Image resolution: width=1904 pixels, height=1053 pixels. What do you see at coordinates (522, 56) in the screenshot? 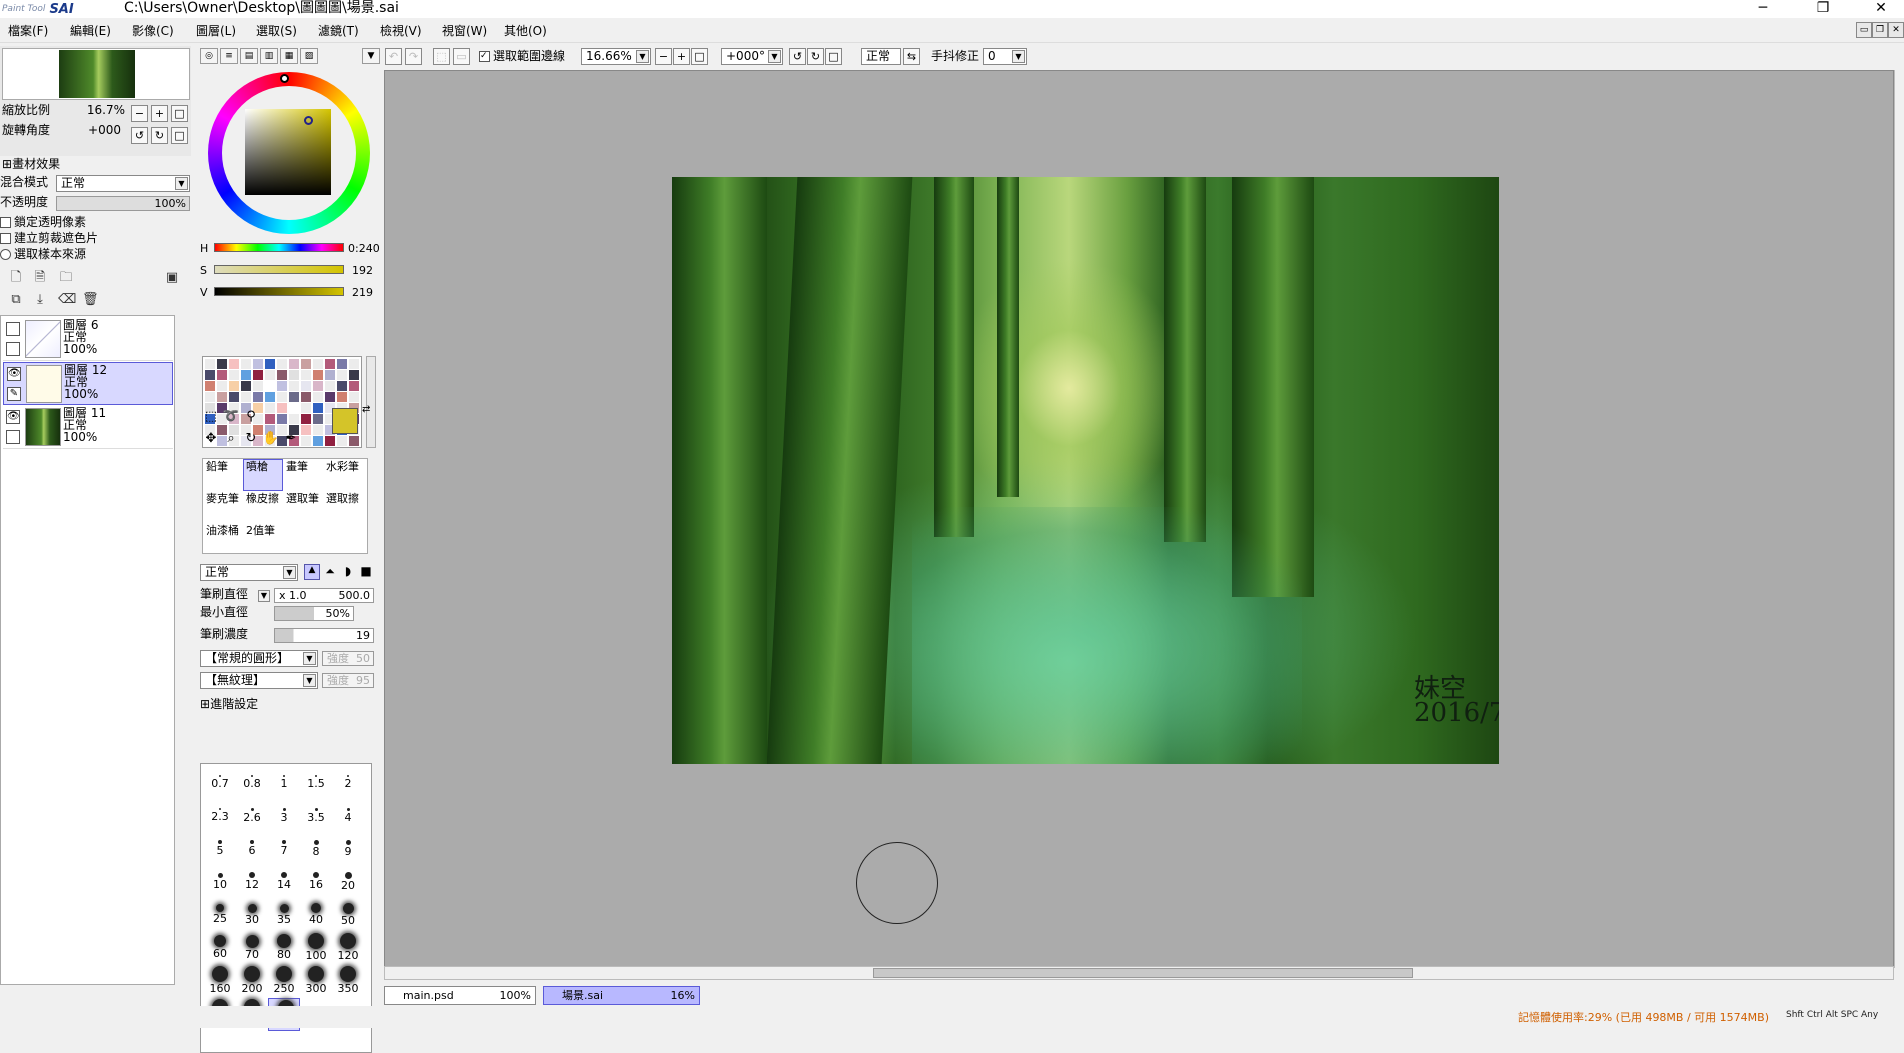
I see `selection-edge-toggle: ✓ 選取範圍邊線` at bounding box center [522, 56].